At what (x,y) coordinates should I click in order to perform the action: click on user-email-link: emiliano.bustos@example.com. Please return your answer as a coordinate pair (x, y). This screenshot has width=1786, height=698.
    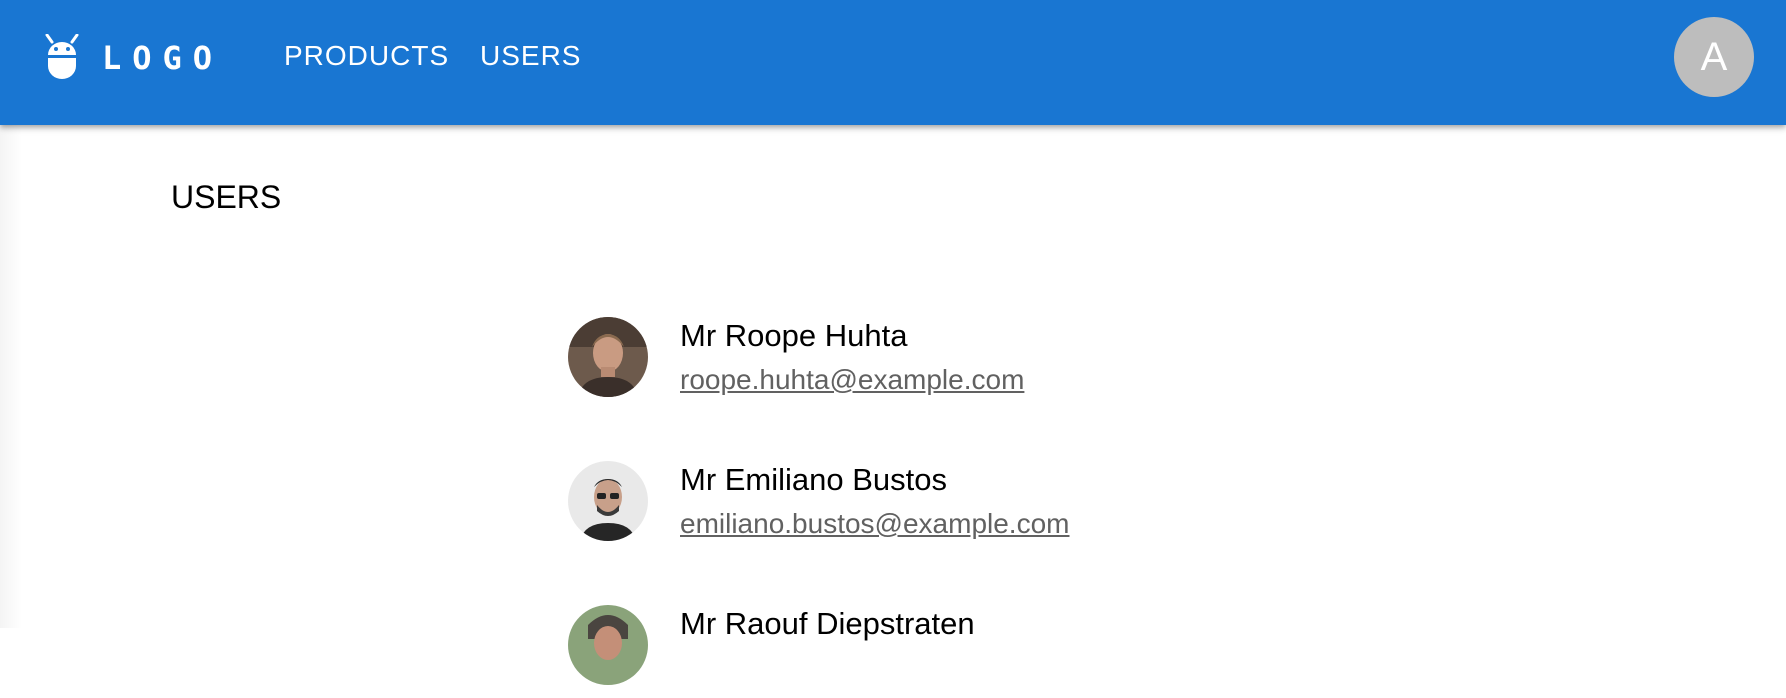
    Looking at the image, I should click on (874, 524).